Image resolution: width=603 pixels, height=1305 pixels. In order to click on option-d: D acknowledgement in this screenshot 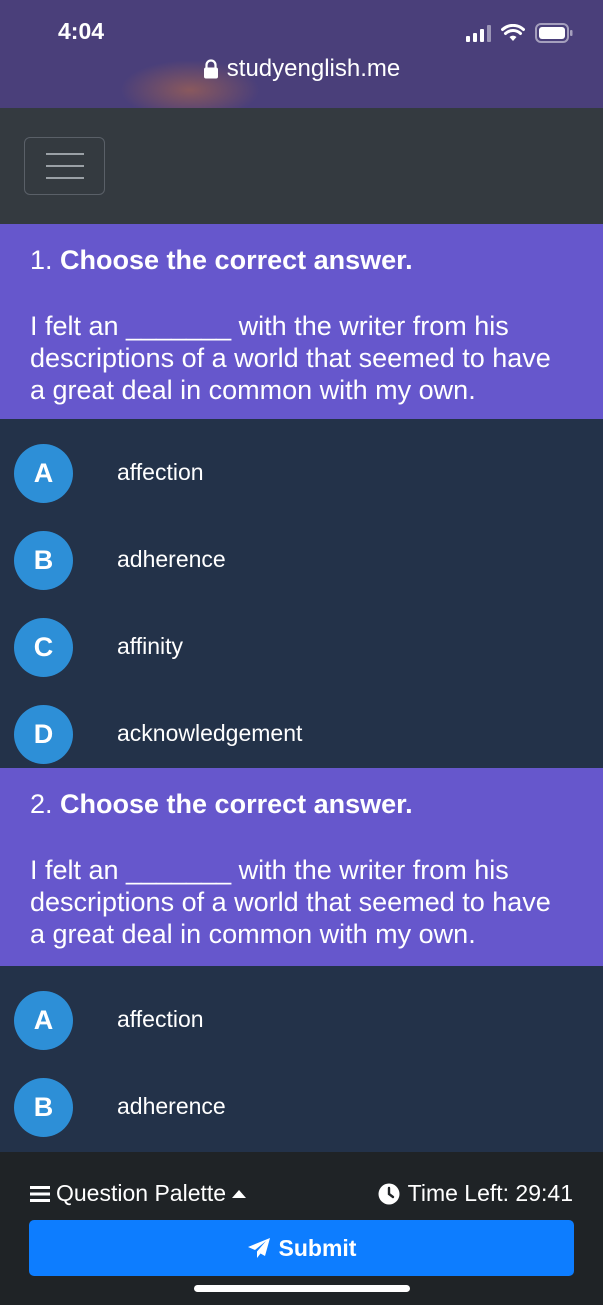, I will do `click(301, 734)`.